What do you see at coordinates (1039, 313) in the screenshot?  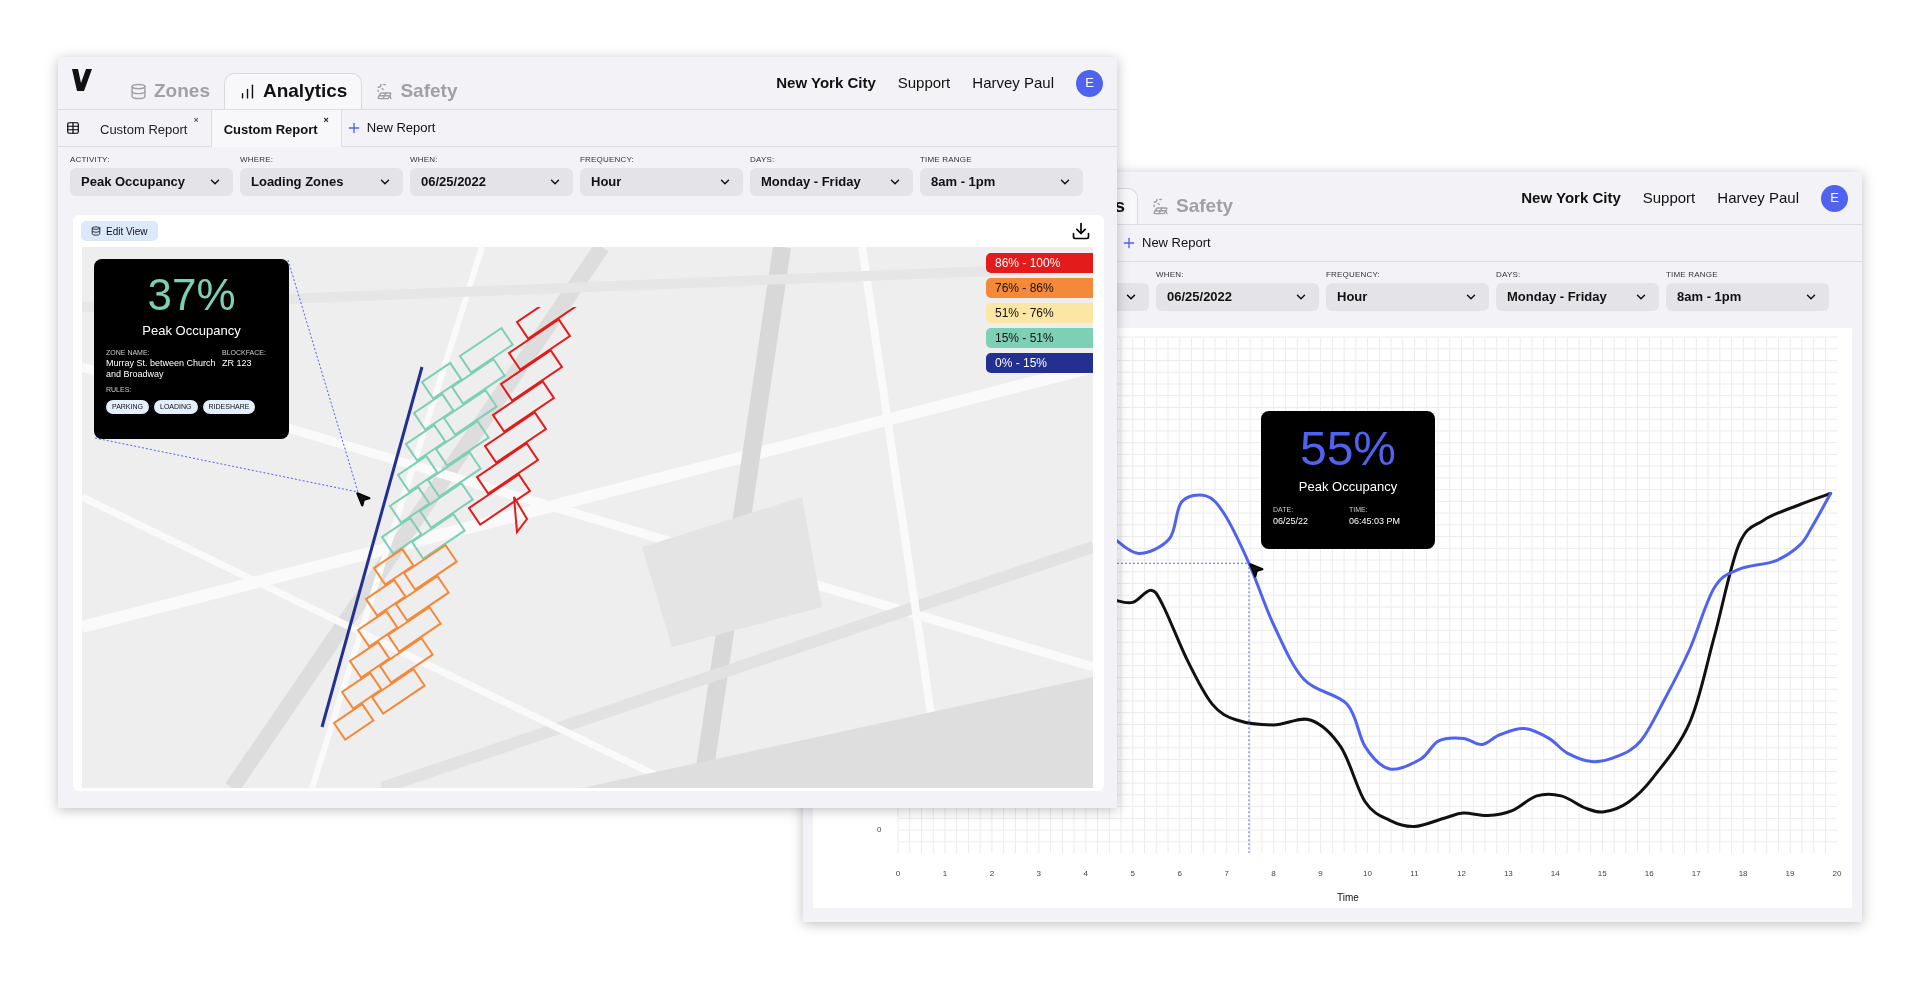 I see `legend-item: 51% - 76%` at bounding box center [1039, 313].